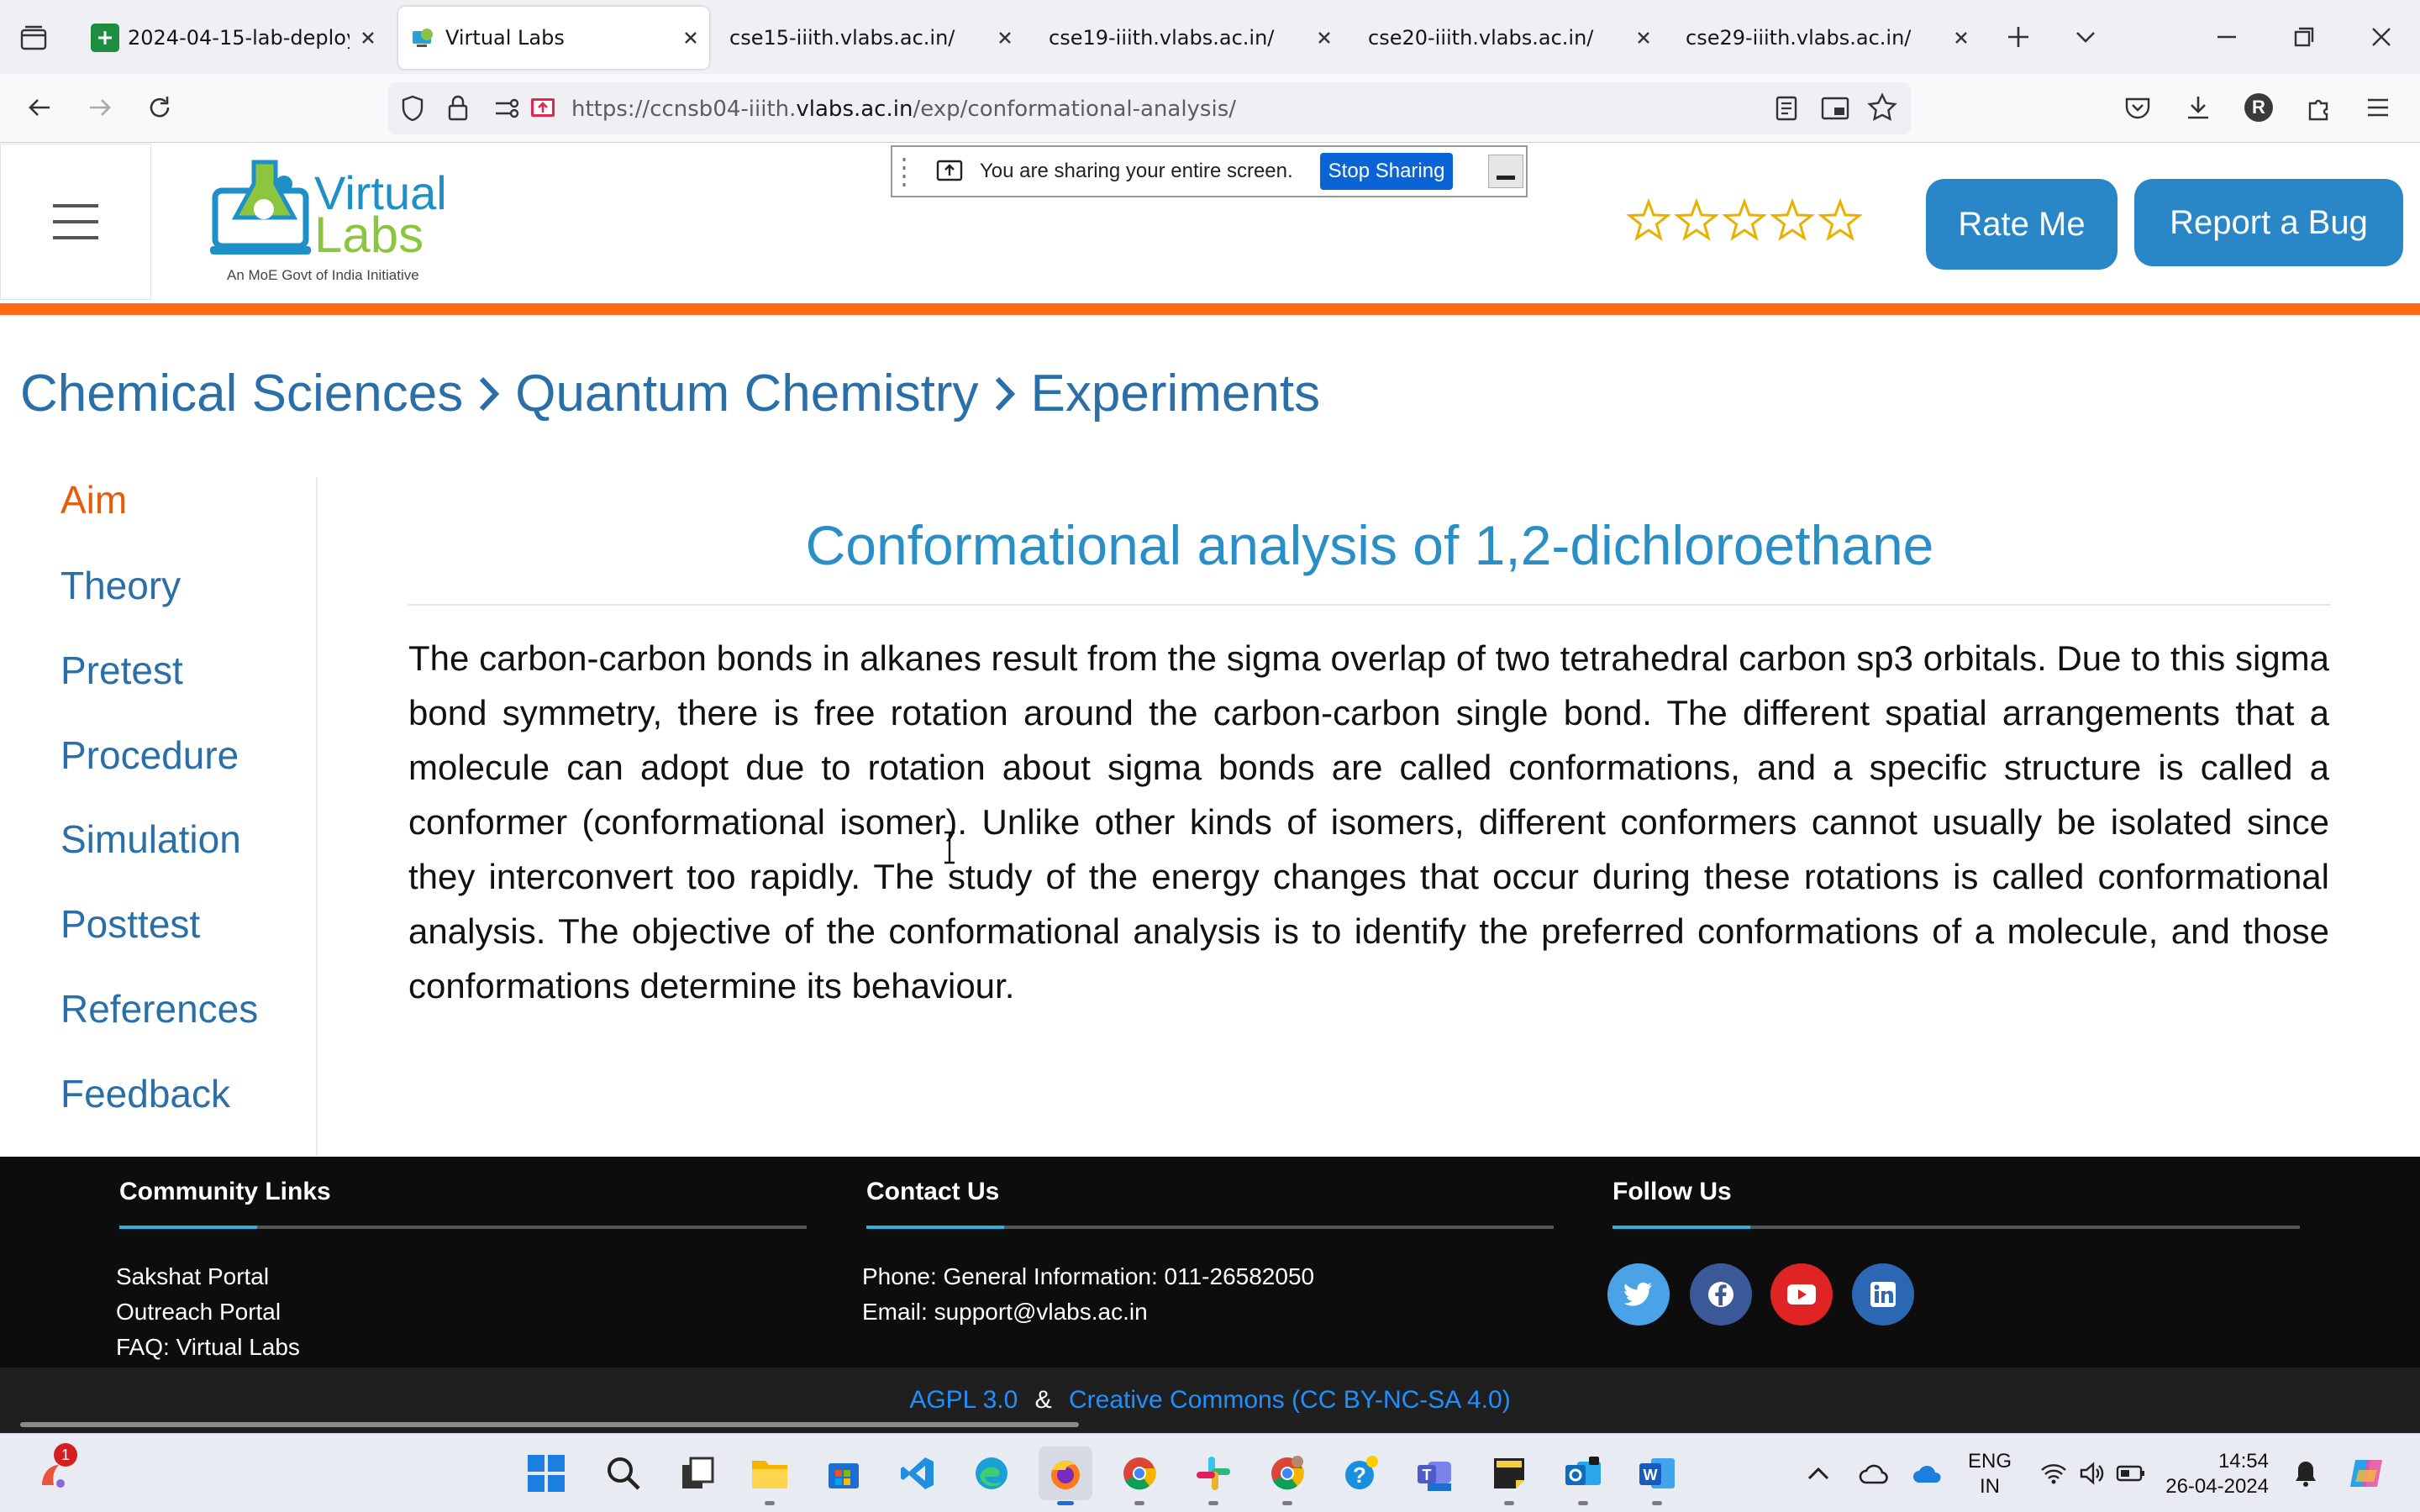  I want to click on sidebar-item-feedback: Feedback, so click(145, 1093).